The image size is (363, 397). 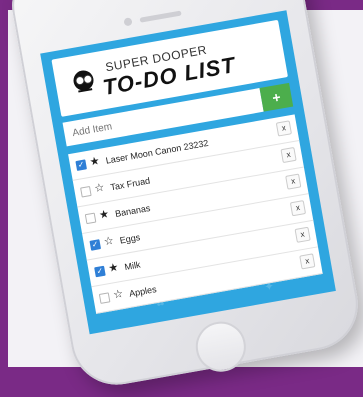 I want to click on monster-mascot-icon, so click(x=83, y=83).